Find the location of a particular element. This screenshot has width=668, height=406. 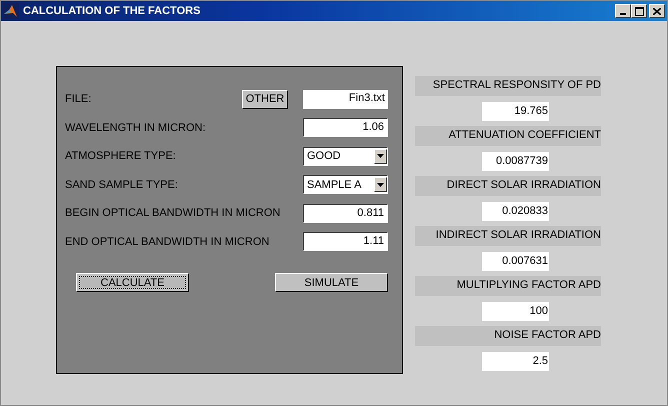

maximize-icon is located at coordinates (639, 11).